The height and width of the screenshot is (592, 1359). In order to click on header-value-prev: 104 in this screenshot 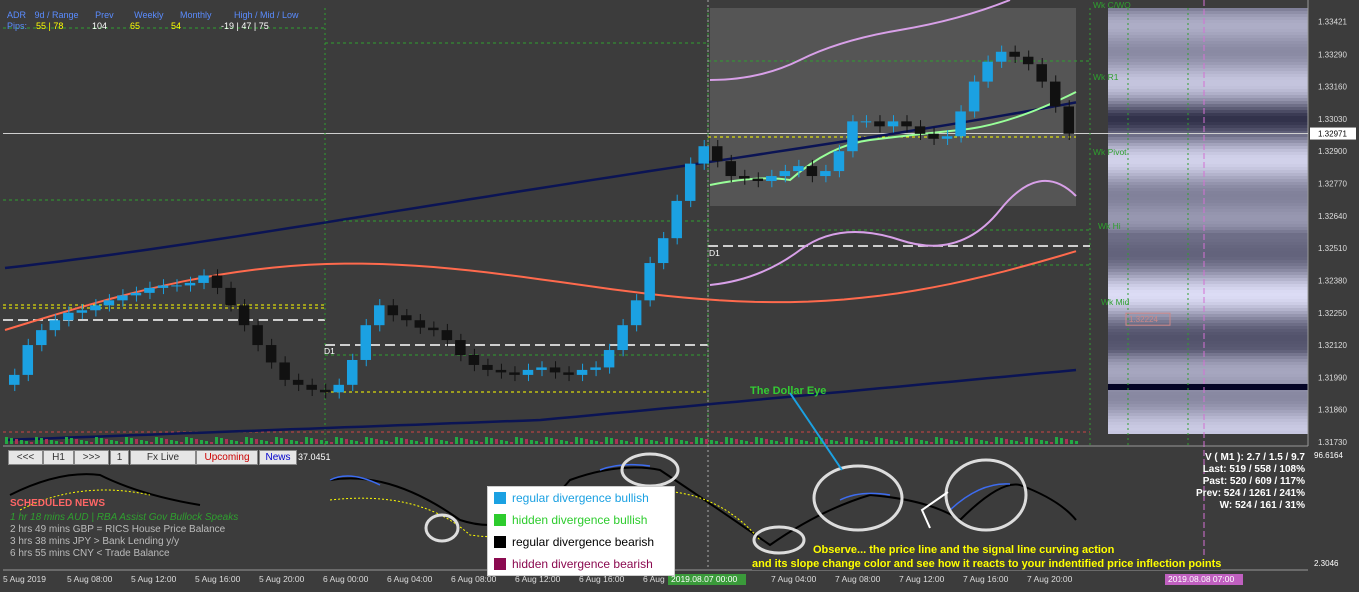, I will do `click(100, 26)`.